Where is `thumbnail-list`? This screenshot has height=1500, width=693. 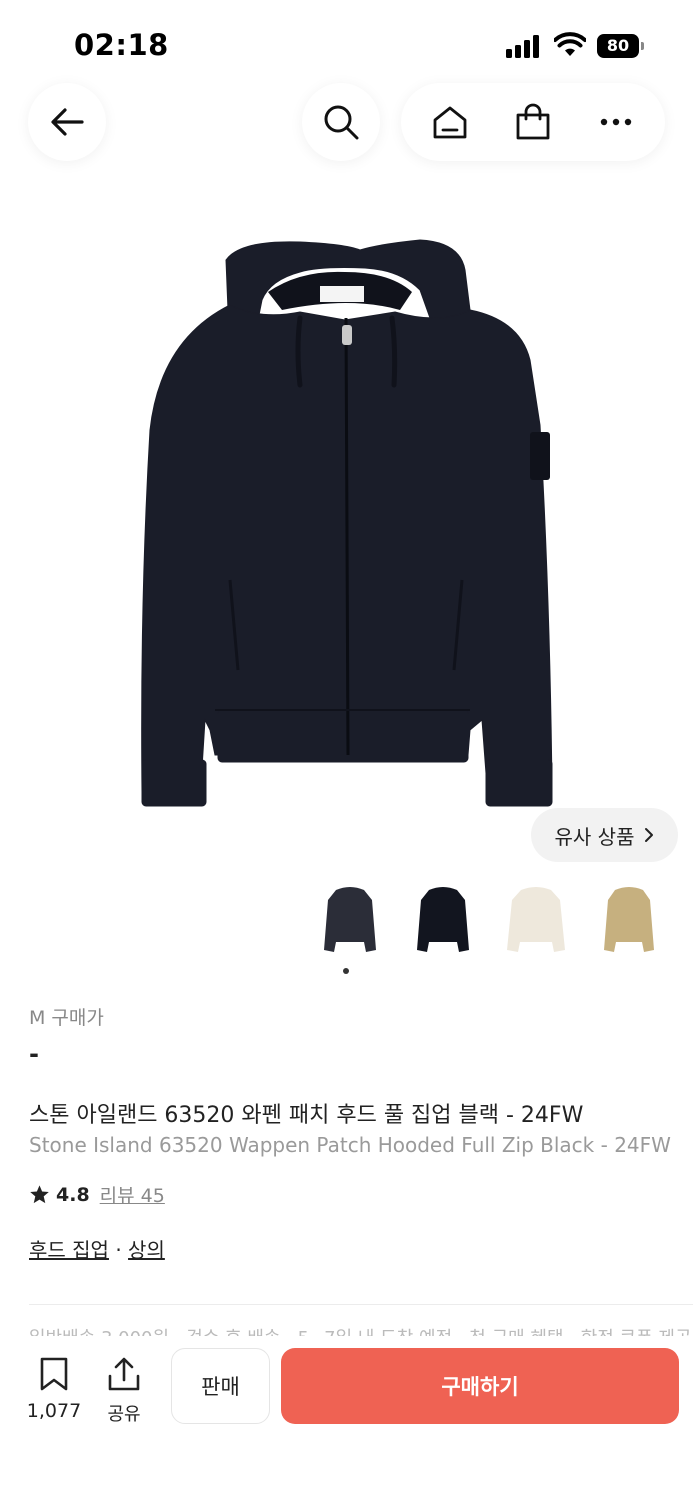
thumbnail-list is located at coordinates (495, 920).